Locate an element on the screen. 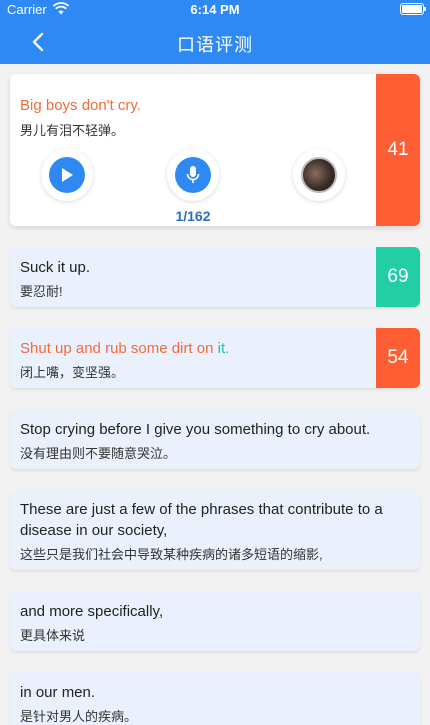 The width and height of the screenshot is (430, 725). sentence-en: in our men. is located at coordinates (58, 692).